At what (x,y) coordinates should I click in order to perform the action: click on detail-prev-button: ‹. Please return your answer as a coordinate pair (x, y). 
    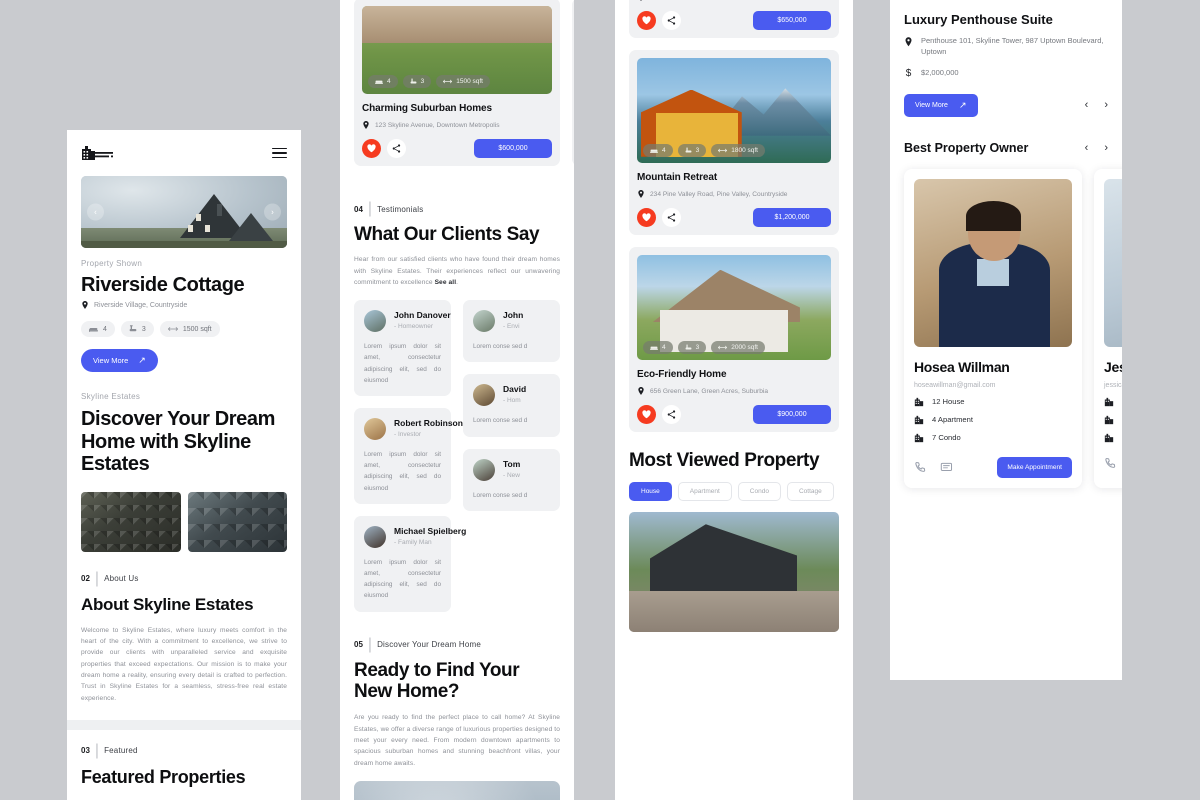
    Looking at the image, I should click on (1087, 105).